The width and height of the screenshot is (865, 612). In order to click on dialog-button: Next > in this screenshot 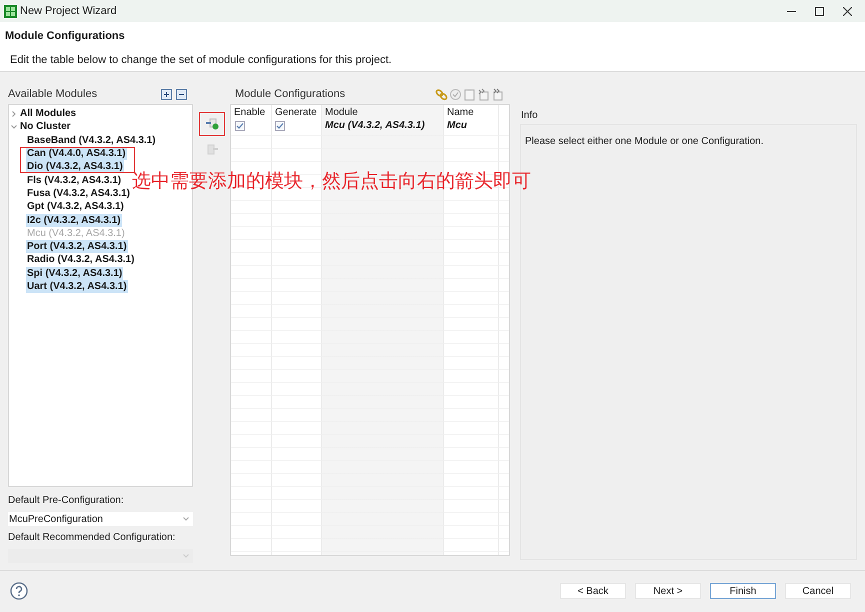, I will do `click(668, 591)`.